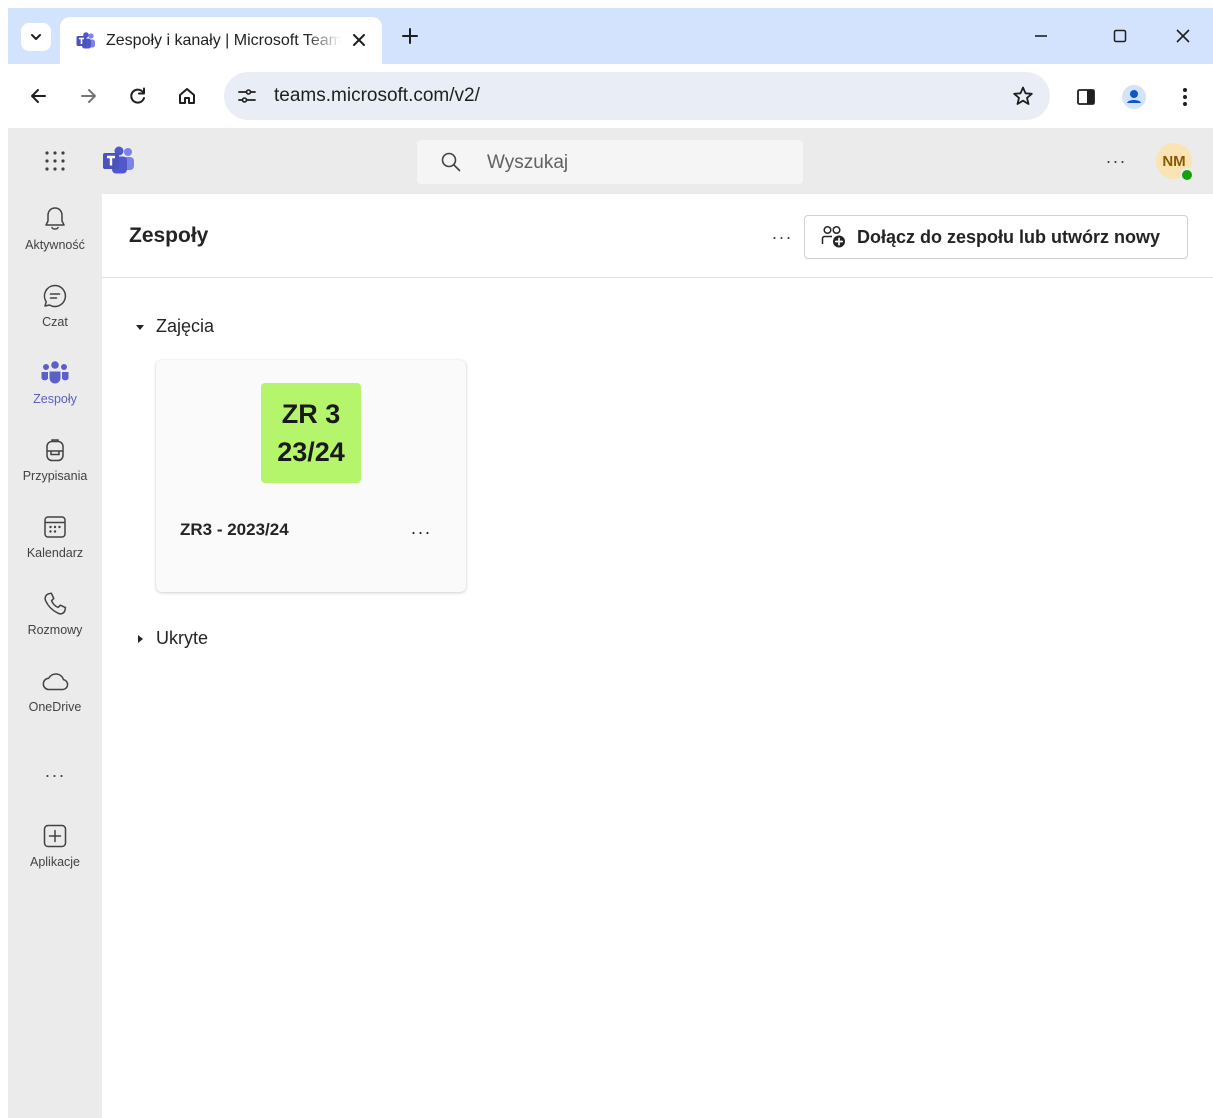  What do you see at coordinates (182, 638) in the screenshot?
I see `group-label-hidden: Ukryte` at bounding box center [182, 638].